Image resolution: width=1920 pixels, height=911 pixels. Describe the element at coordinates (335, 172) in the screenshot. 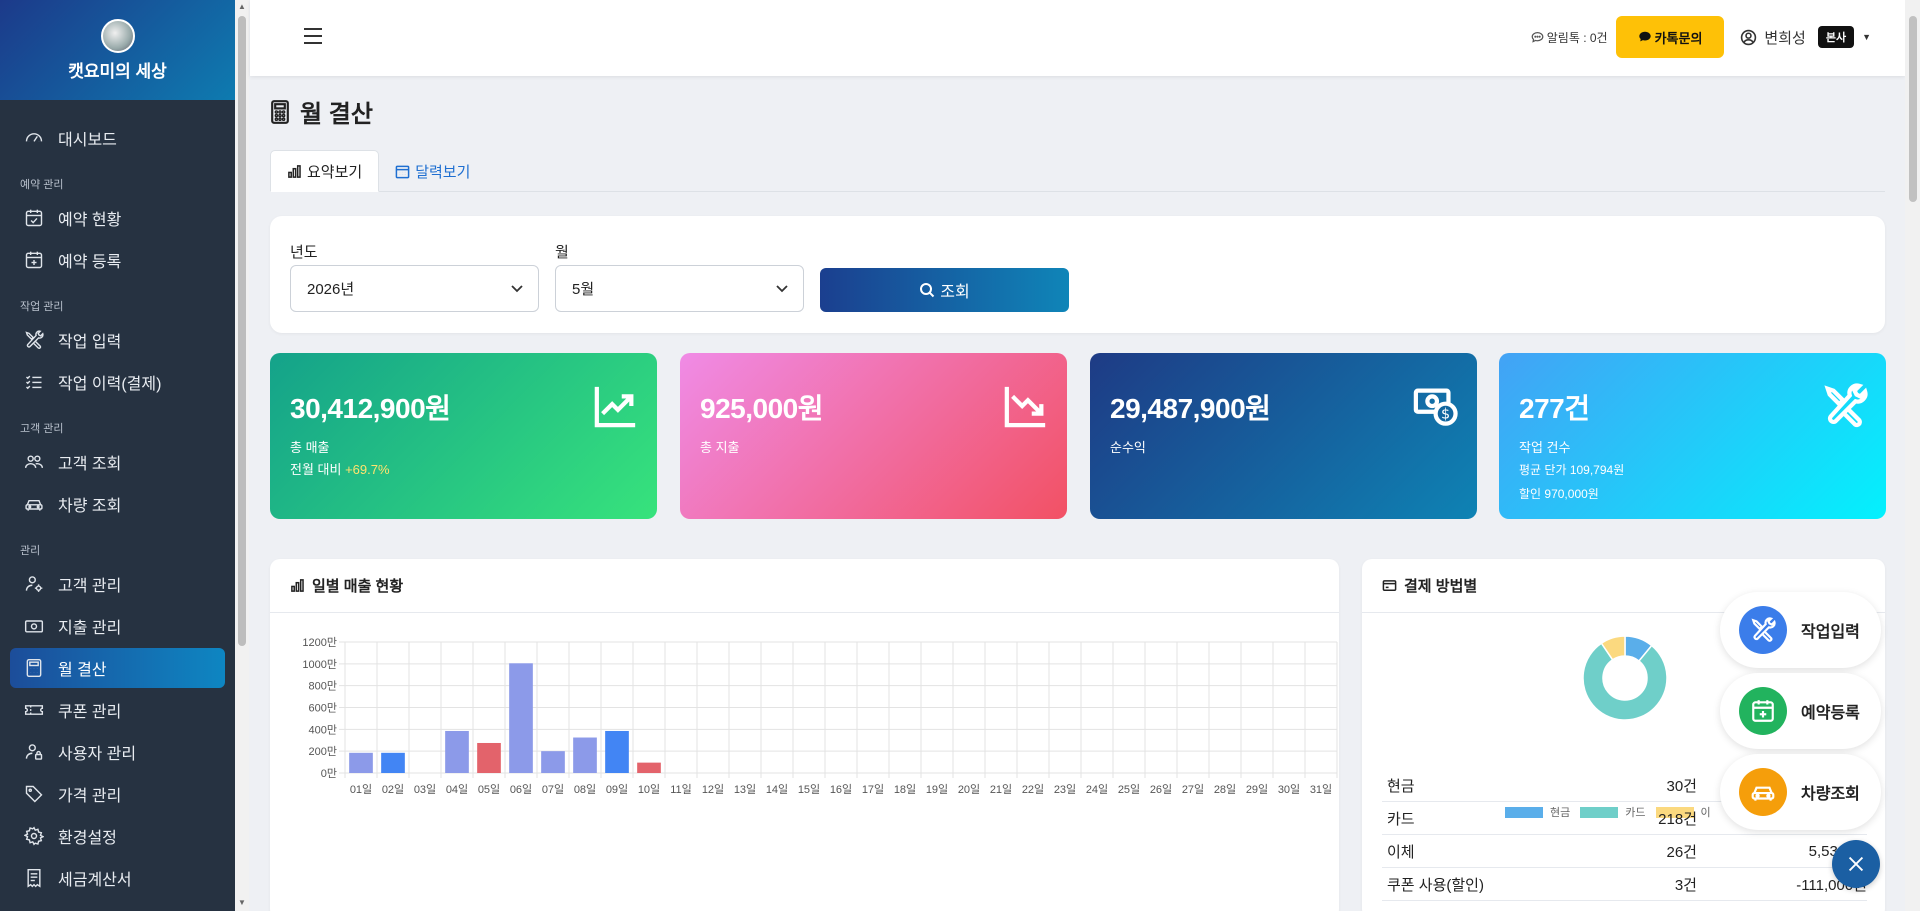

I see `tab-summary-label: 요약보기` at that location.